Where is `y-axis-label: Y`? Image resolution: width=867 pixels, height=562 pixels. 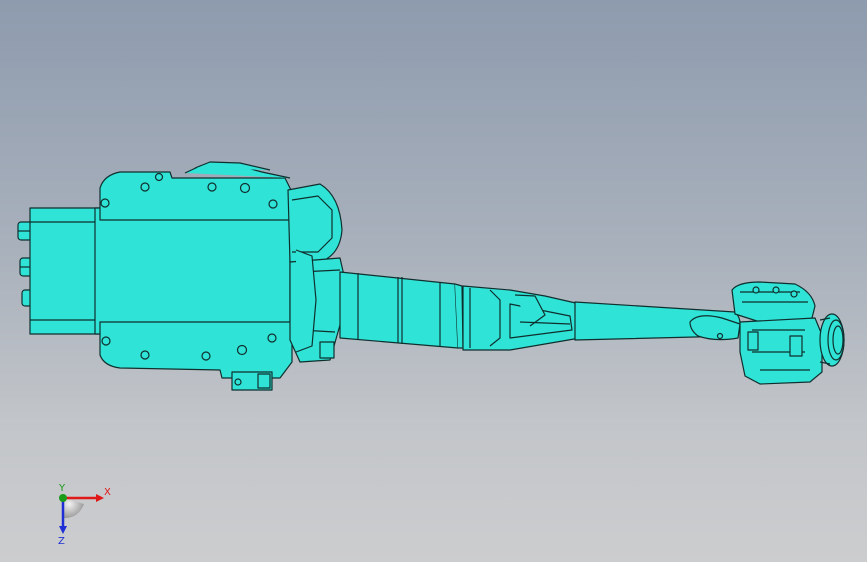 y-axis-label: Y is located at coordinates (62, 488).